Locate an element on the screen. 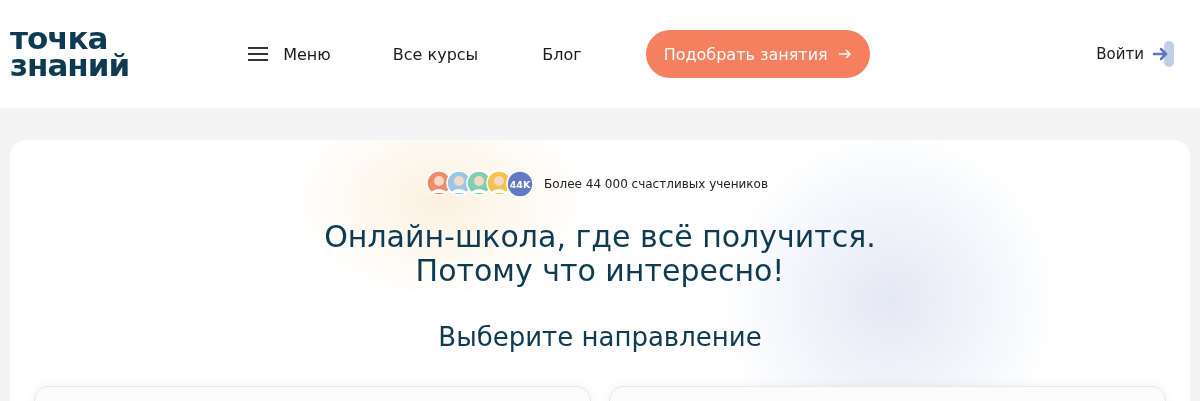  logo-text: точка is located at coordinates (59, 38).